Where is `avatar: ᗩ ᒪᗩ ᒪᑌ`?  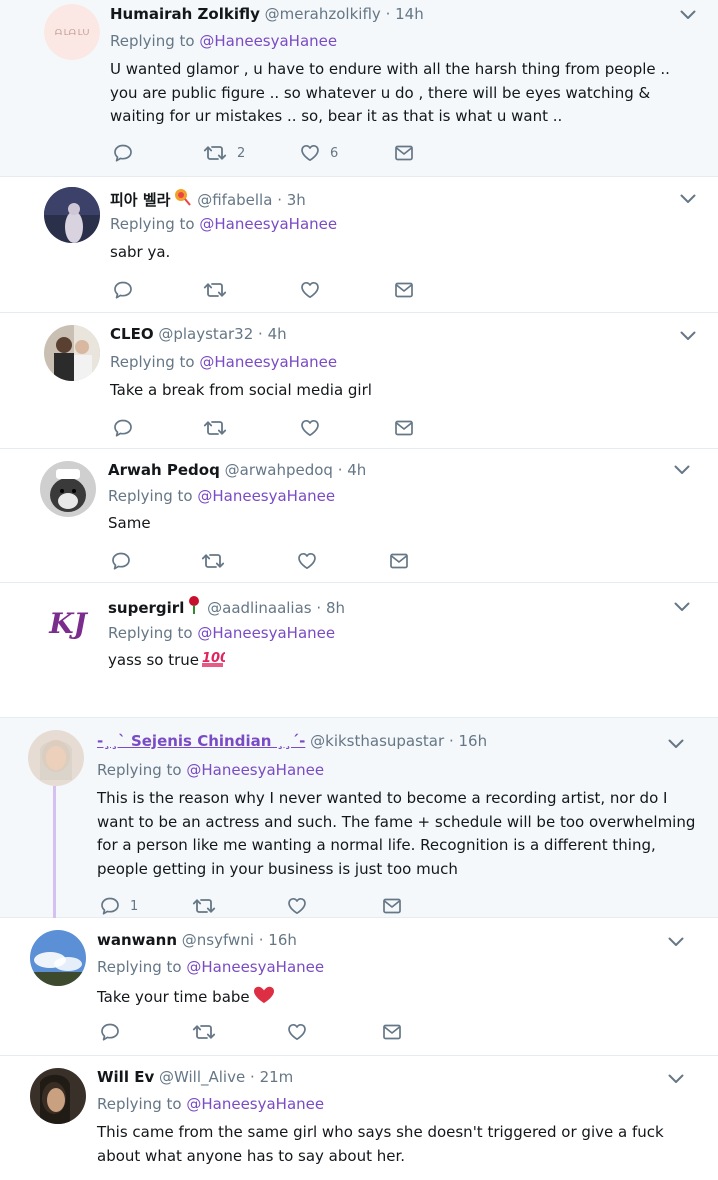
avatar: ᗩ ᒪᗩ ᒪᑌ is located at coordinates (72, 32).